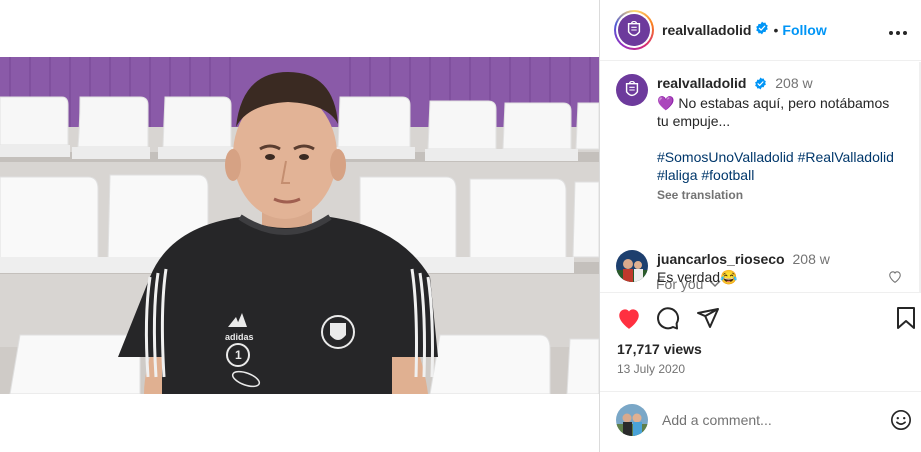 The width and height of the screenshot is (921, 452). I want to click on purple-heart-emoji: 💜, so click(666, 103).